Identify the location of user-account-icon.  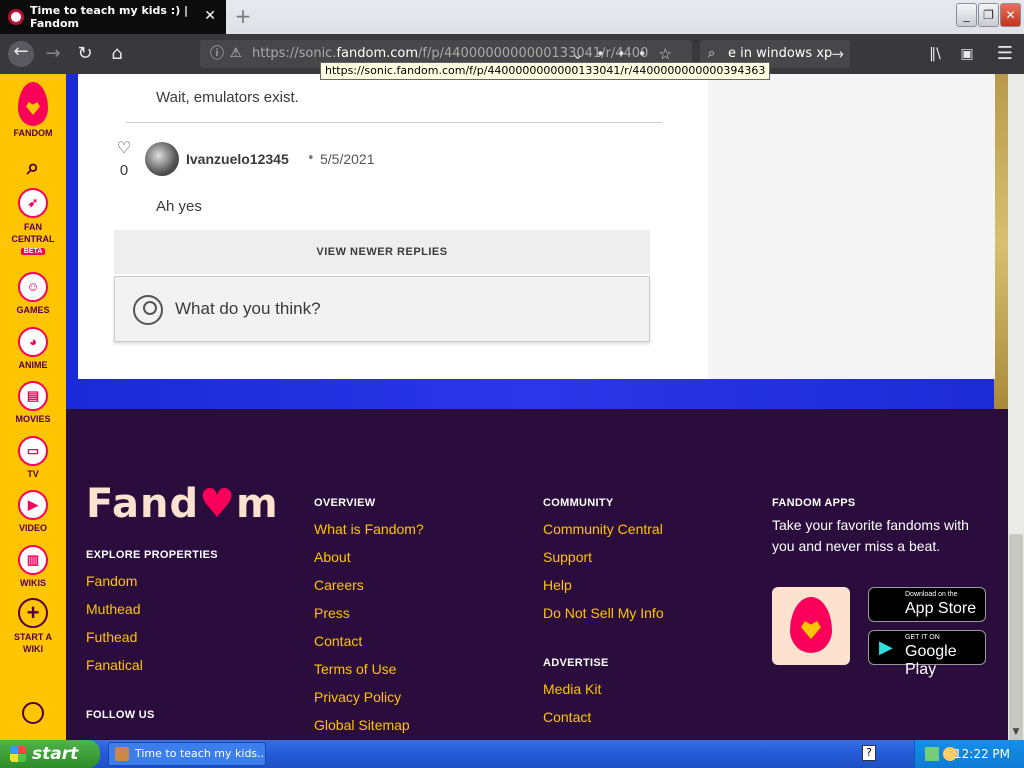
(33, 713).